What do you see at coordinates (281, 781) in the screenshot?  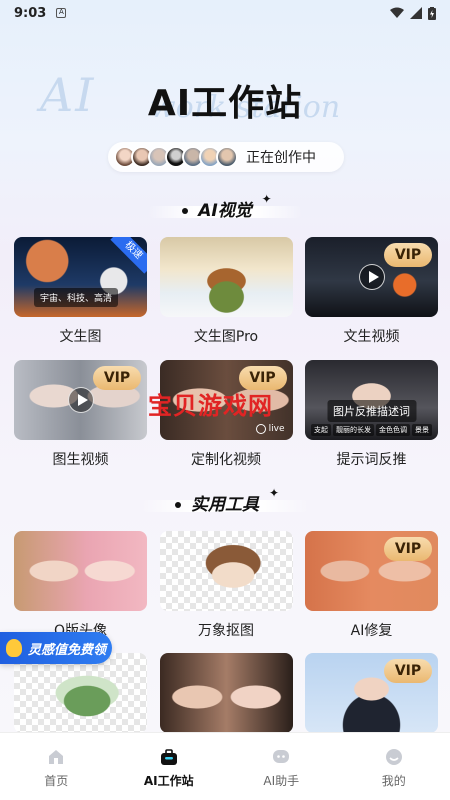 I see `tab-label: AI助手` at bounding box center [281, 781].